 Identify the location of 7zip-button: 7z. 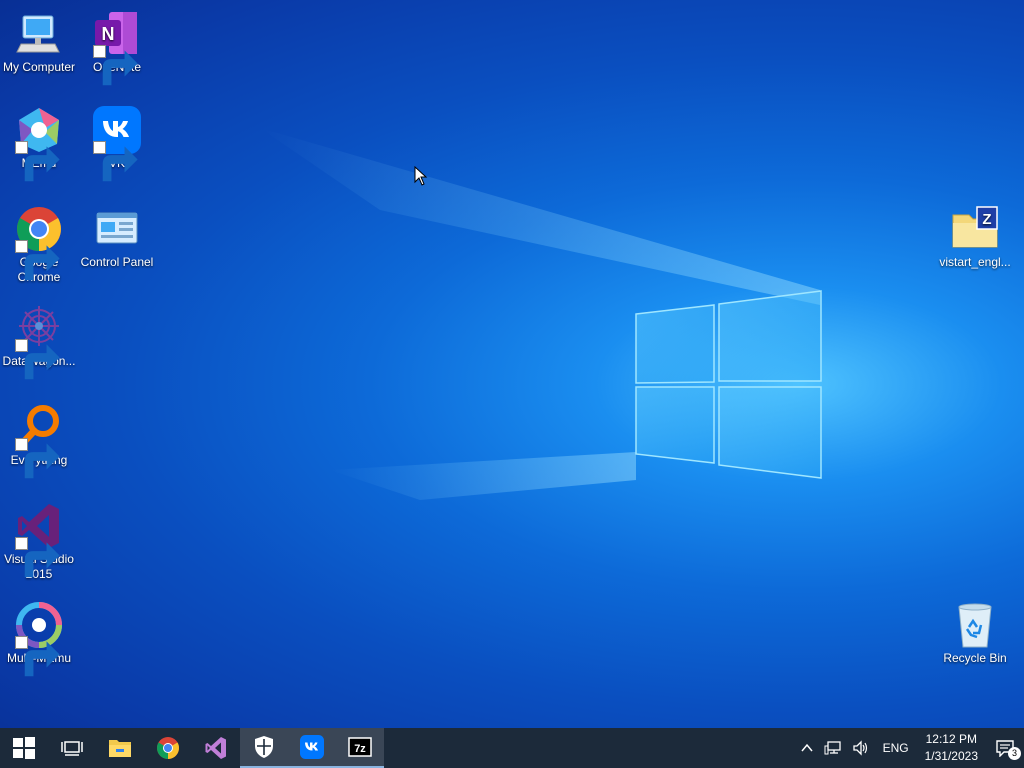
(360, 748).